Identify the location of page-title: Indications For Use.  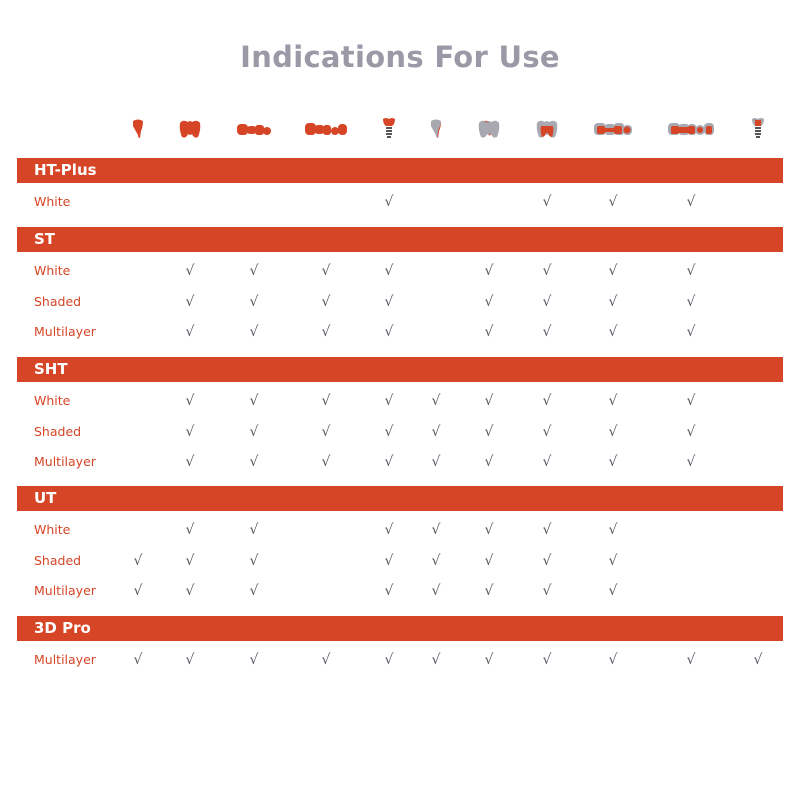
(400, 57).